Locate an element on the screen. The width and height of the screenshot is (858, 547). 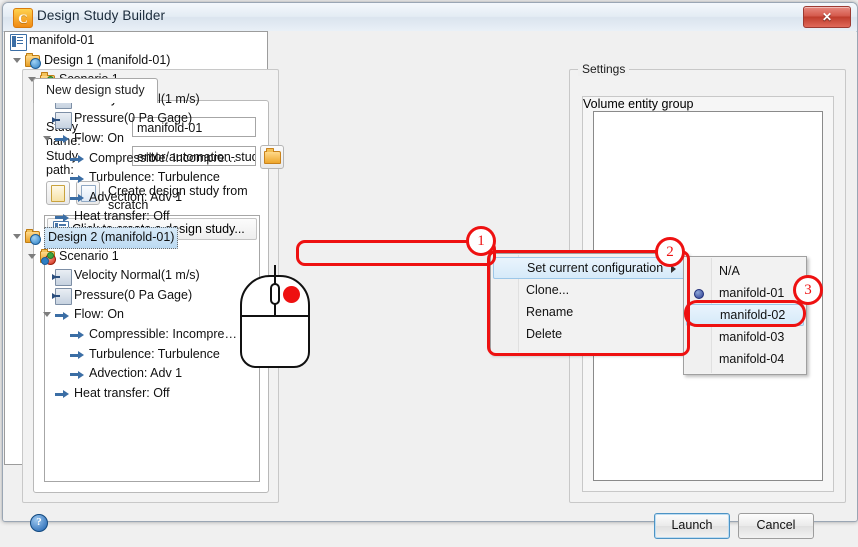
app-icon: C is located at coordinates (23, 18).